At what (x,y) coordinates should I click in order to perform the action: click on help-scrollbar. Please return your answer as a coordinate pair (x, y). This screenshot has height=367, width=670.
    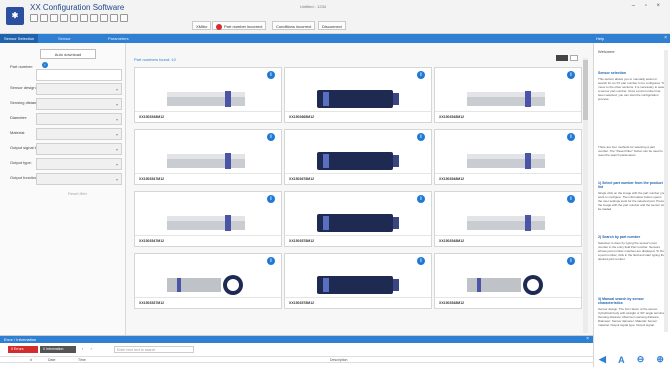
    Looking at the image, I should click on (666, 191).